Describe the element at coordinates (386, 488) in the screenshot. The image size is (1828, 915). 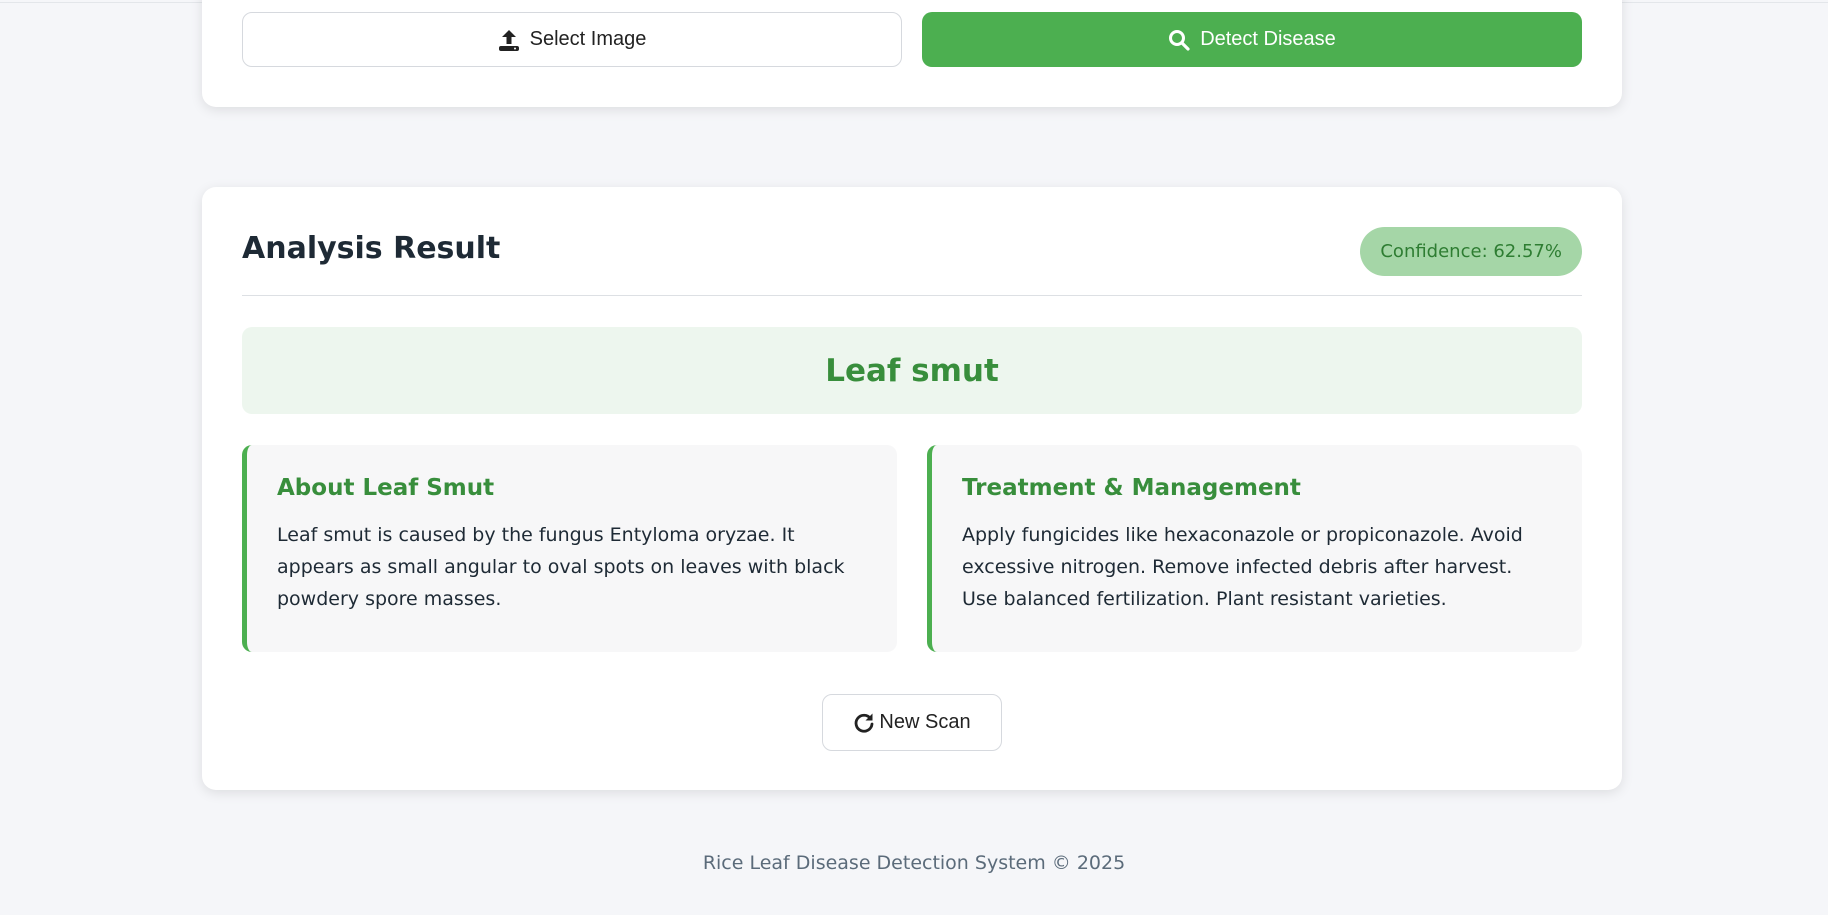
I see `about-heading: About Leaf Smut` at that location.